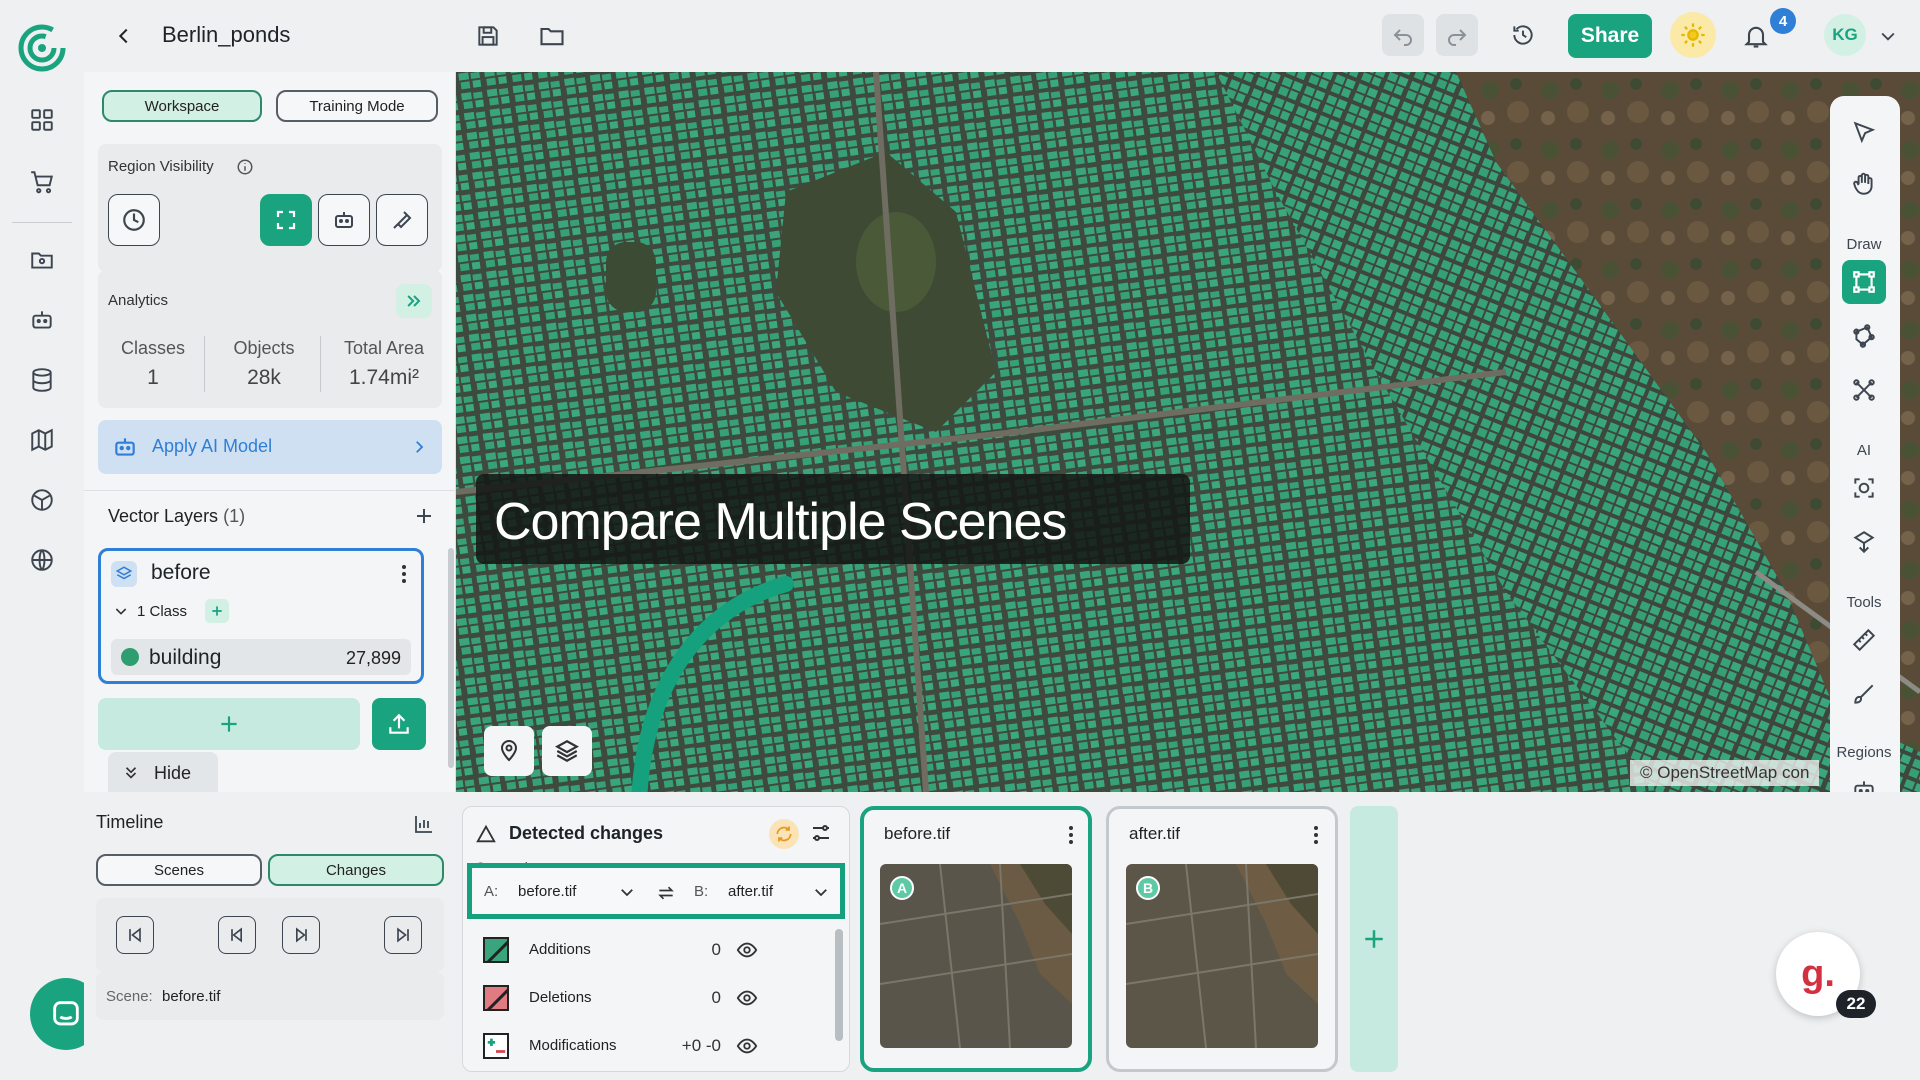  I want to click on left-rail, so click(51, 540).